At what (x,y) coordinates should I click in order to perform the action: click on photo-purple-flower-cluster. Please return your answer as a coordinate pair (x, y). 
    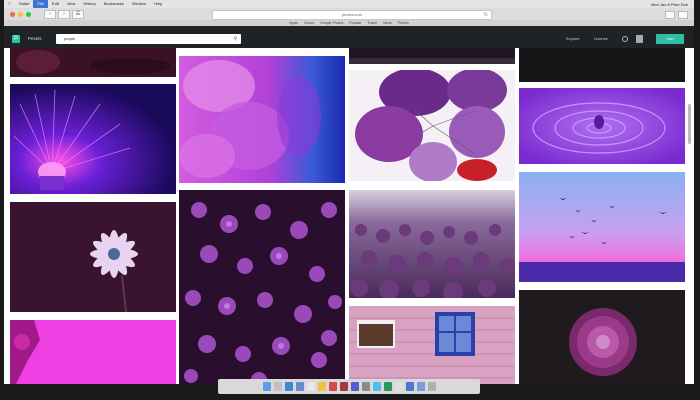
    Looking at the image, I should click on (262, 287).